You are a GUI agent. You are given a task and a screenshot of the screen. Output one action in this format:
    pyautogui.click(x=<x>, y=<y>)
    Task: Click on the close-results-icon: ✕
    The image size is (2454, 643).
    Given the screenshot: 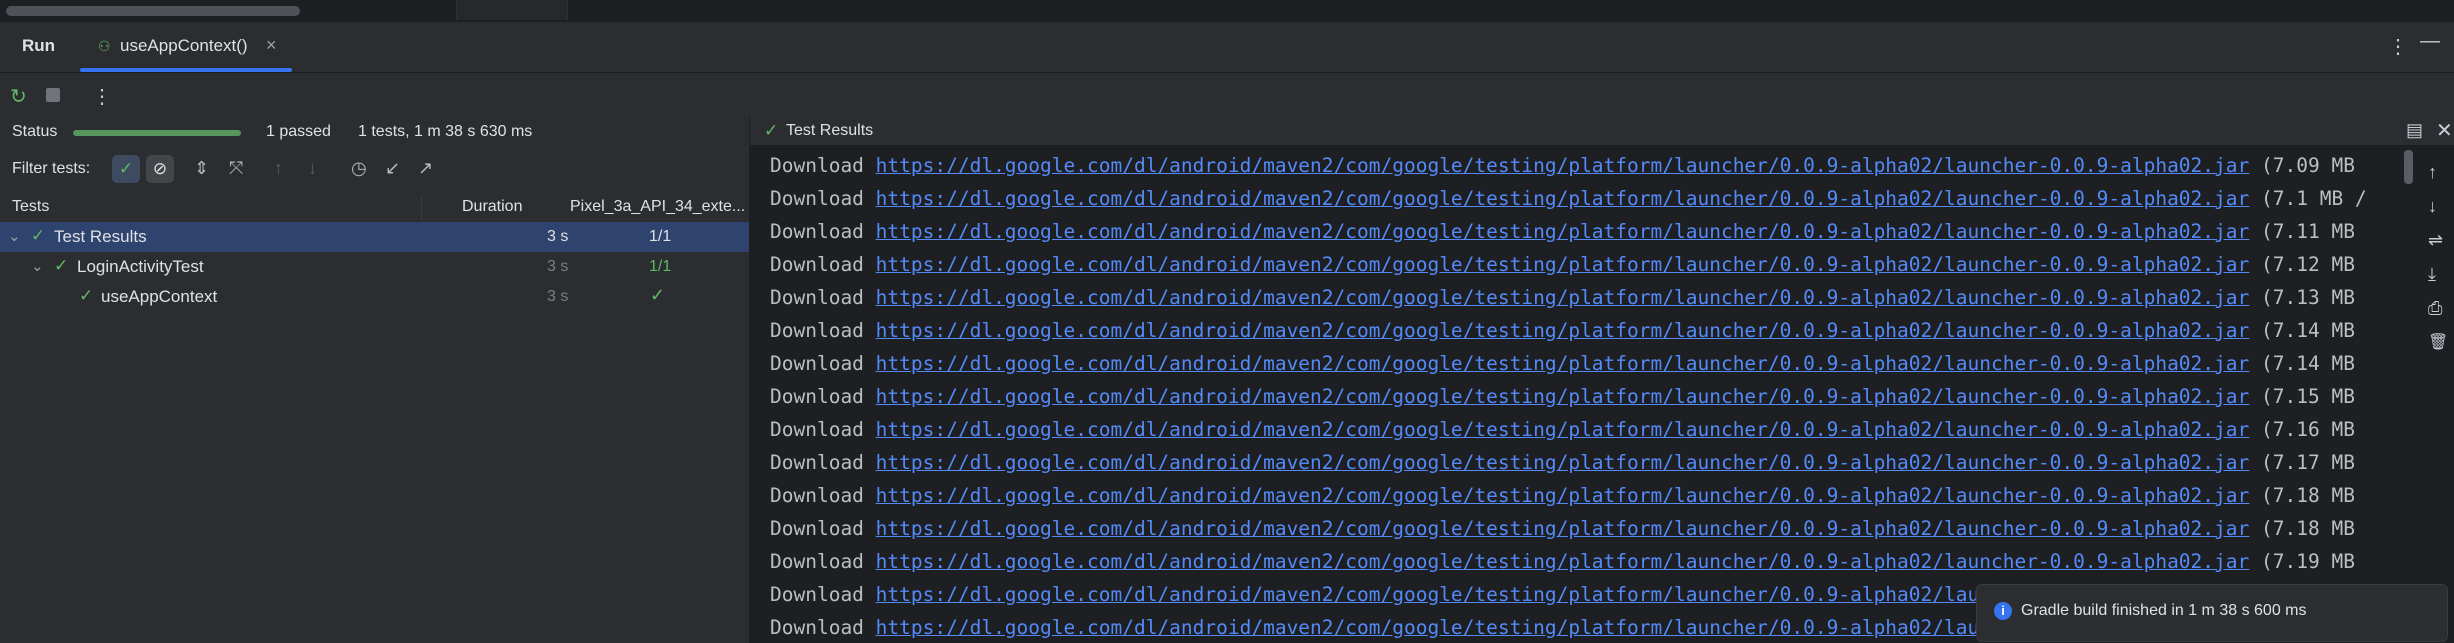 What is the action you would take?
    pyautogui.click(x=2444, y=130)
    